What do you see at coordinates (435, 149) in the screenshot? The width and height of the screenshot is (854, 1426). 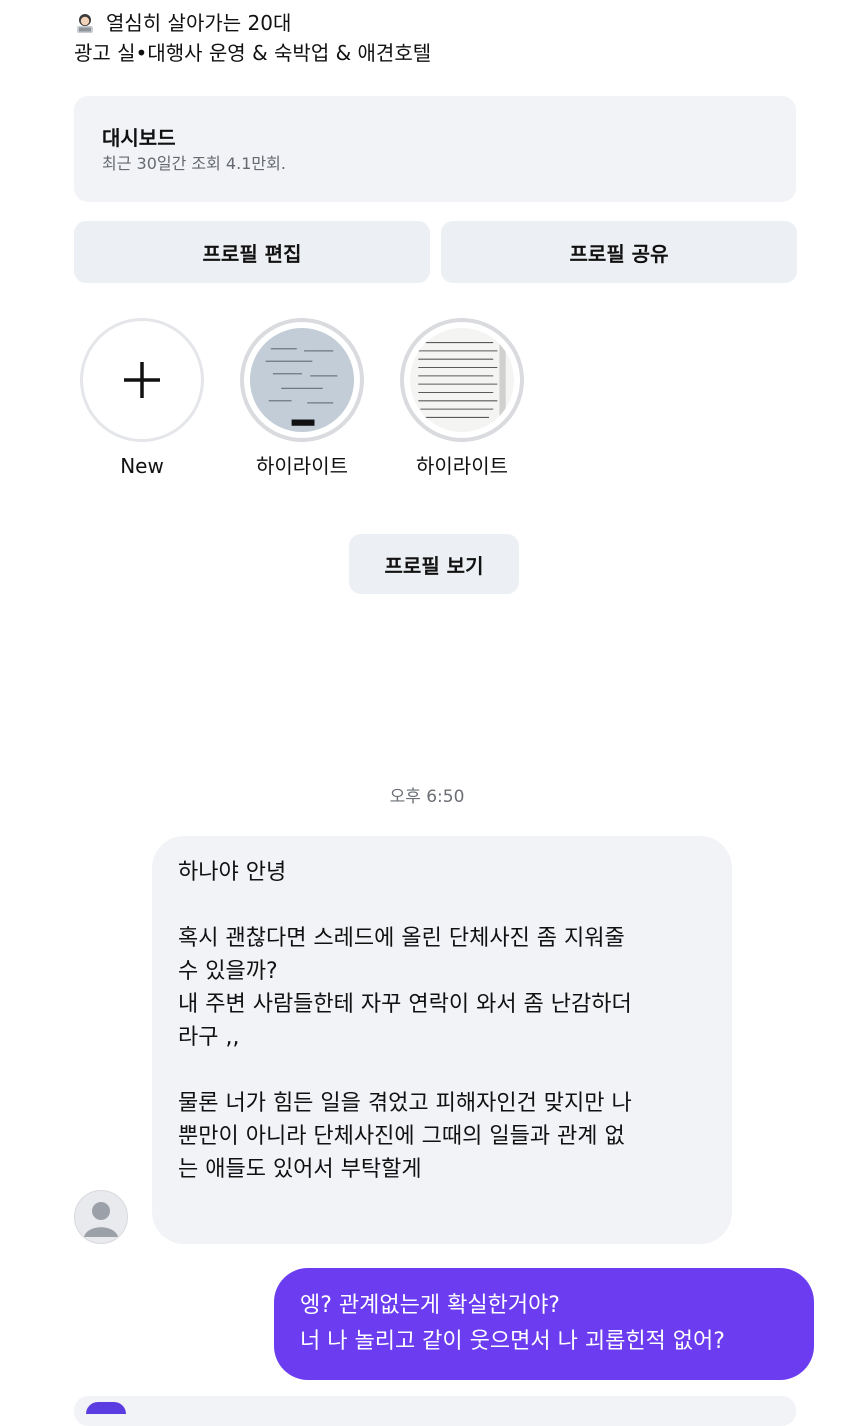 I see `dashboard-card: 대시보드 최근 30일간 조회 4.1만회.` at bounding box center [435, 149].